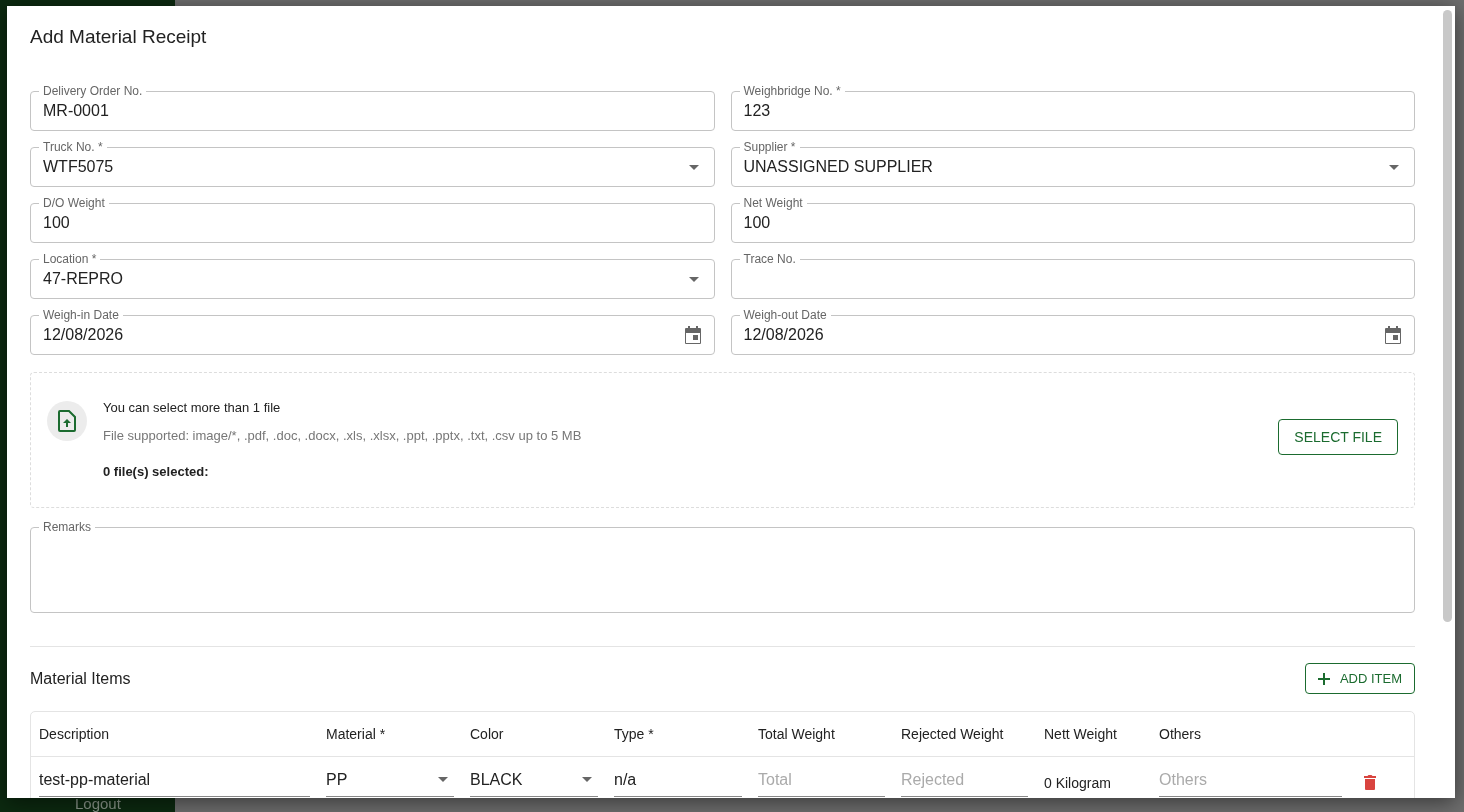 The width and height of the screenshot is (1464, 812). What do you see at coordinates (156, 472) in the screenshot?
I see `files-selected-count: 0 file(s) selected:` at bounding box center [156, 472].